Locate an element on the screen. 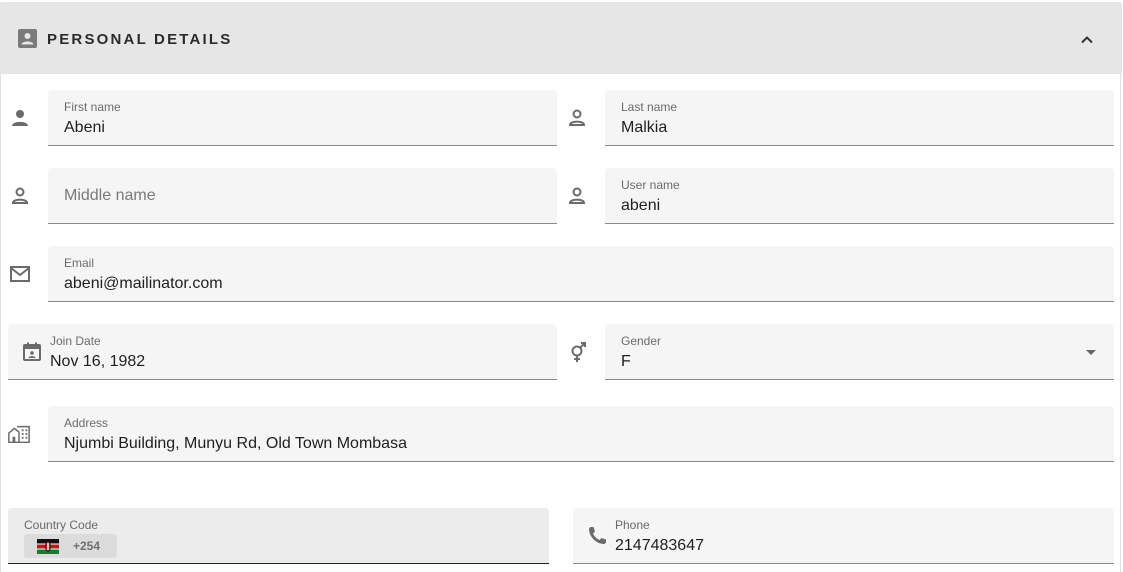 The height and width of the screenshot is (572, 1123). kenya-flag-icon is located at coordinates (48, 546).